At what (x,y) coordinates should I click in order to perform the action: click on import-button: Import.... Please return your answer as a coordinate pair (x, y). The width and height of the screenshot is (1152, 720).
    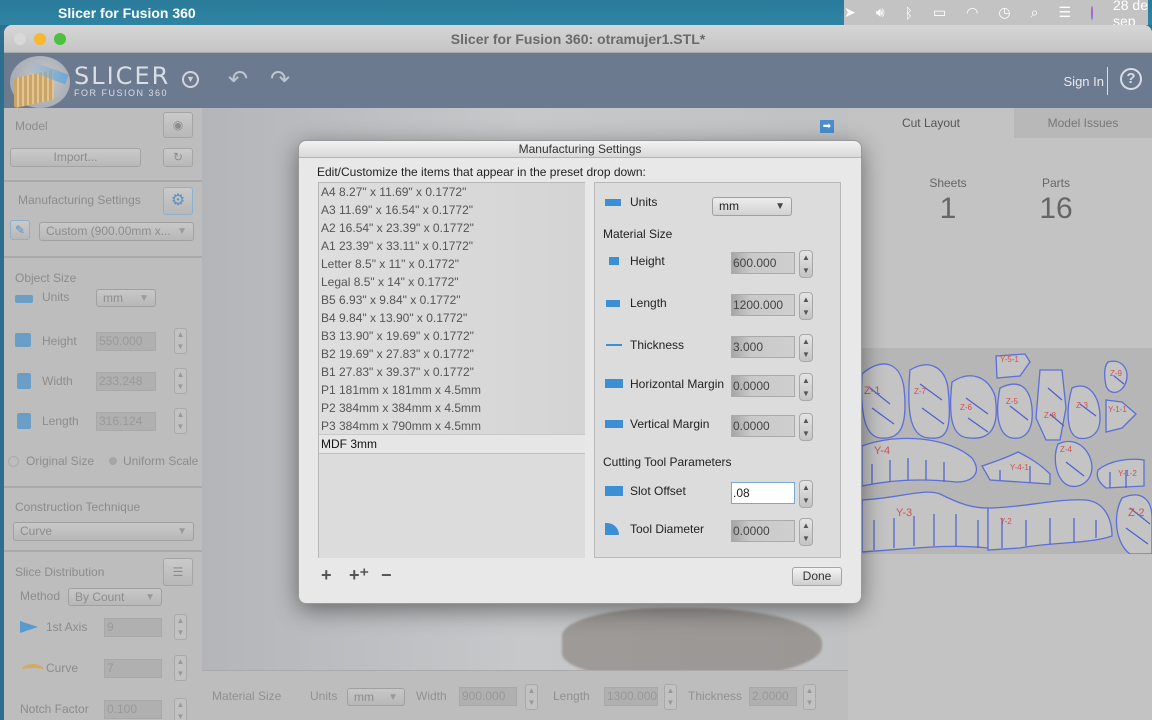
    Looking at the image, I should click on (75, 157).